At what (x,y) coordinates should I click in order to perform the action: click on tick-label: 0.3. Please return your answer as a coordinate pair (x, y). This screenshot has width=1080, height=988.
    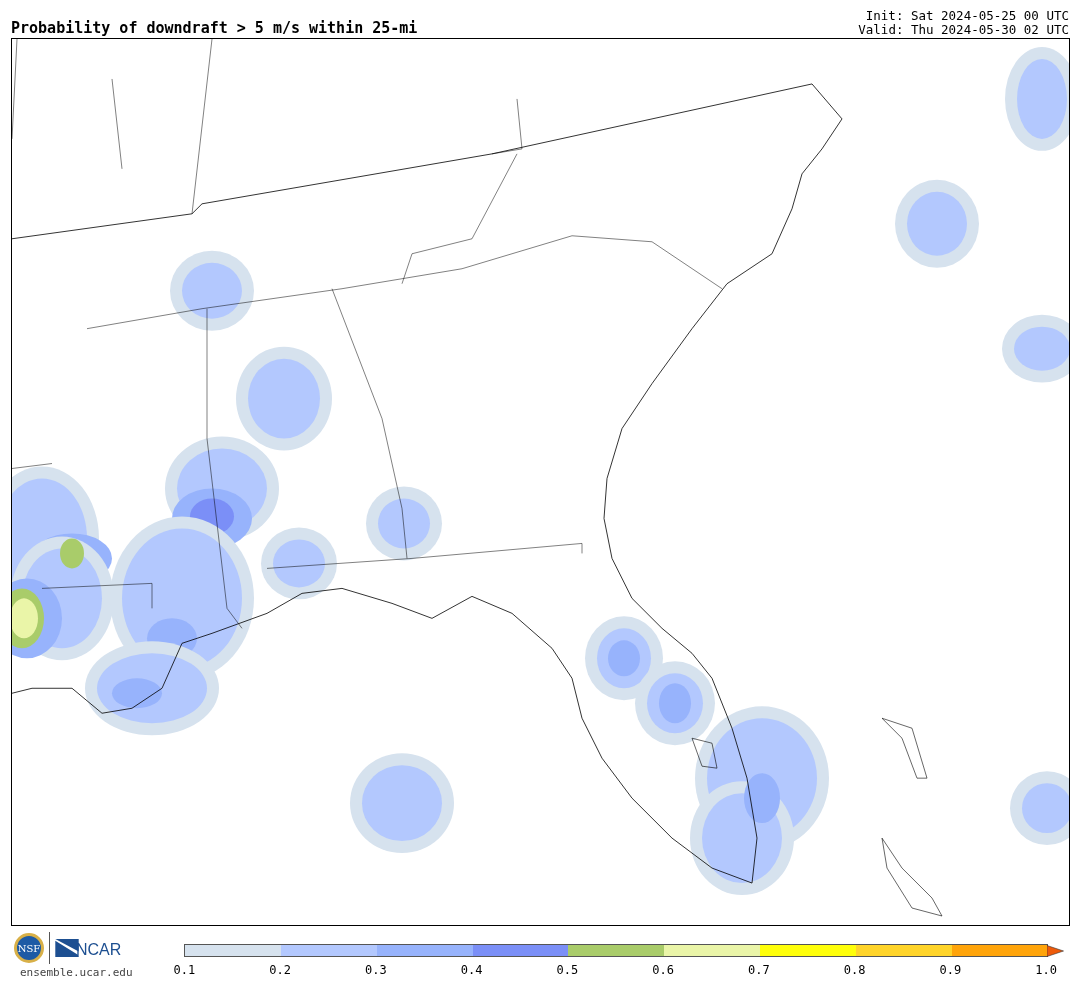
    Looking at the image, I should click on (375, 970).